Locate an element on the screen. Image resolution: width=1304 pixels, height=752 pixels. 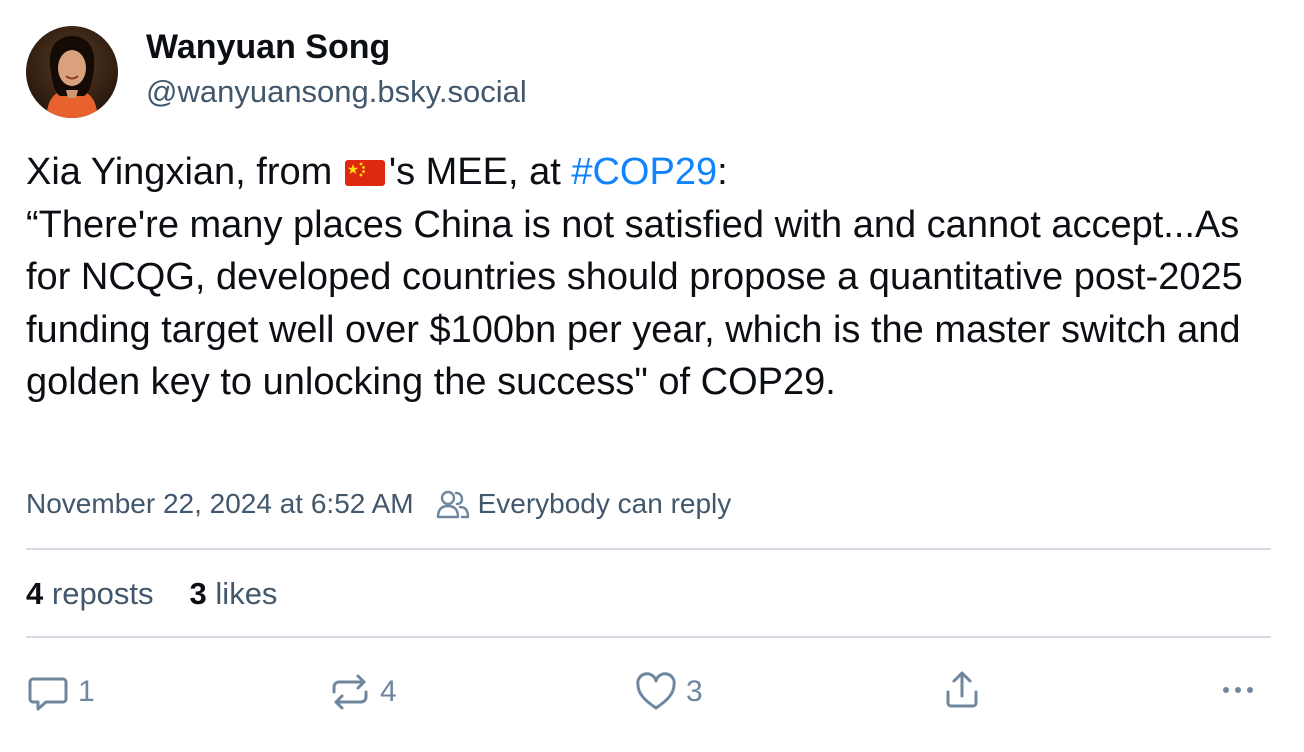
hashtag-link: #COP29 is located at coordinates (644, 172).